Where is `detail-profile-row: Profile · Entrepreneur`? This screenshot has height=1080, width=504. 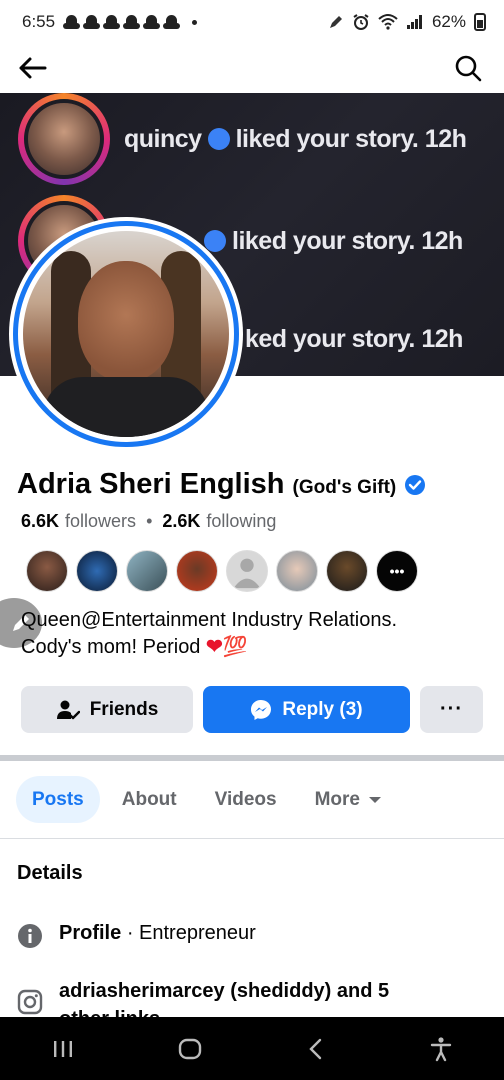 detail-profile-row: Profile · Entrepreneur is located at coordinates (136, 935).